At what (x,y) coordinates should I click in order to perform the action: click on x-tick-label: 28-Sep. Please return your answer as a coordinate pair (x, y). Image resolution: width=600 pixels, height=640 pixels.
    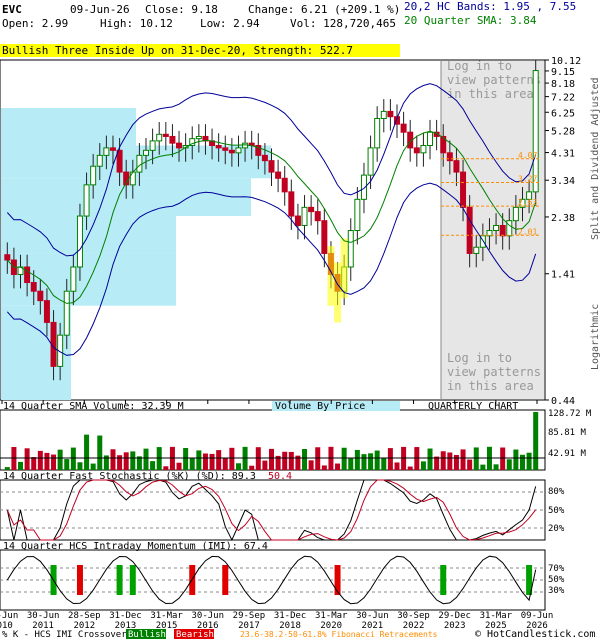
    Looking at the image, I should click on (84, 616).